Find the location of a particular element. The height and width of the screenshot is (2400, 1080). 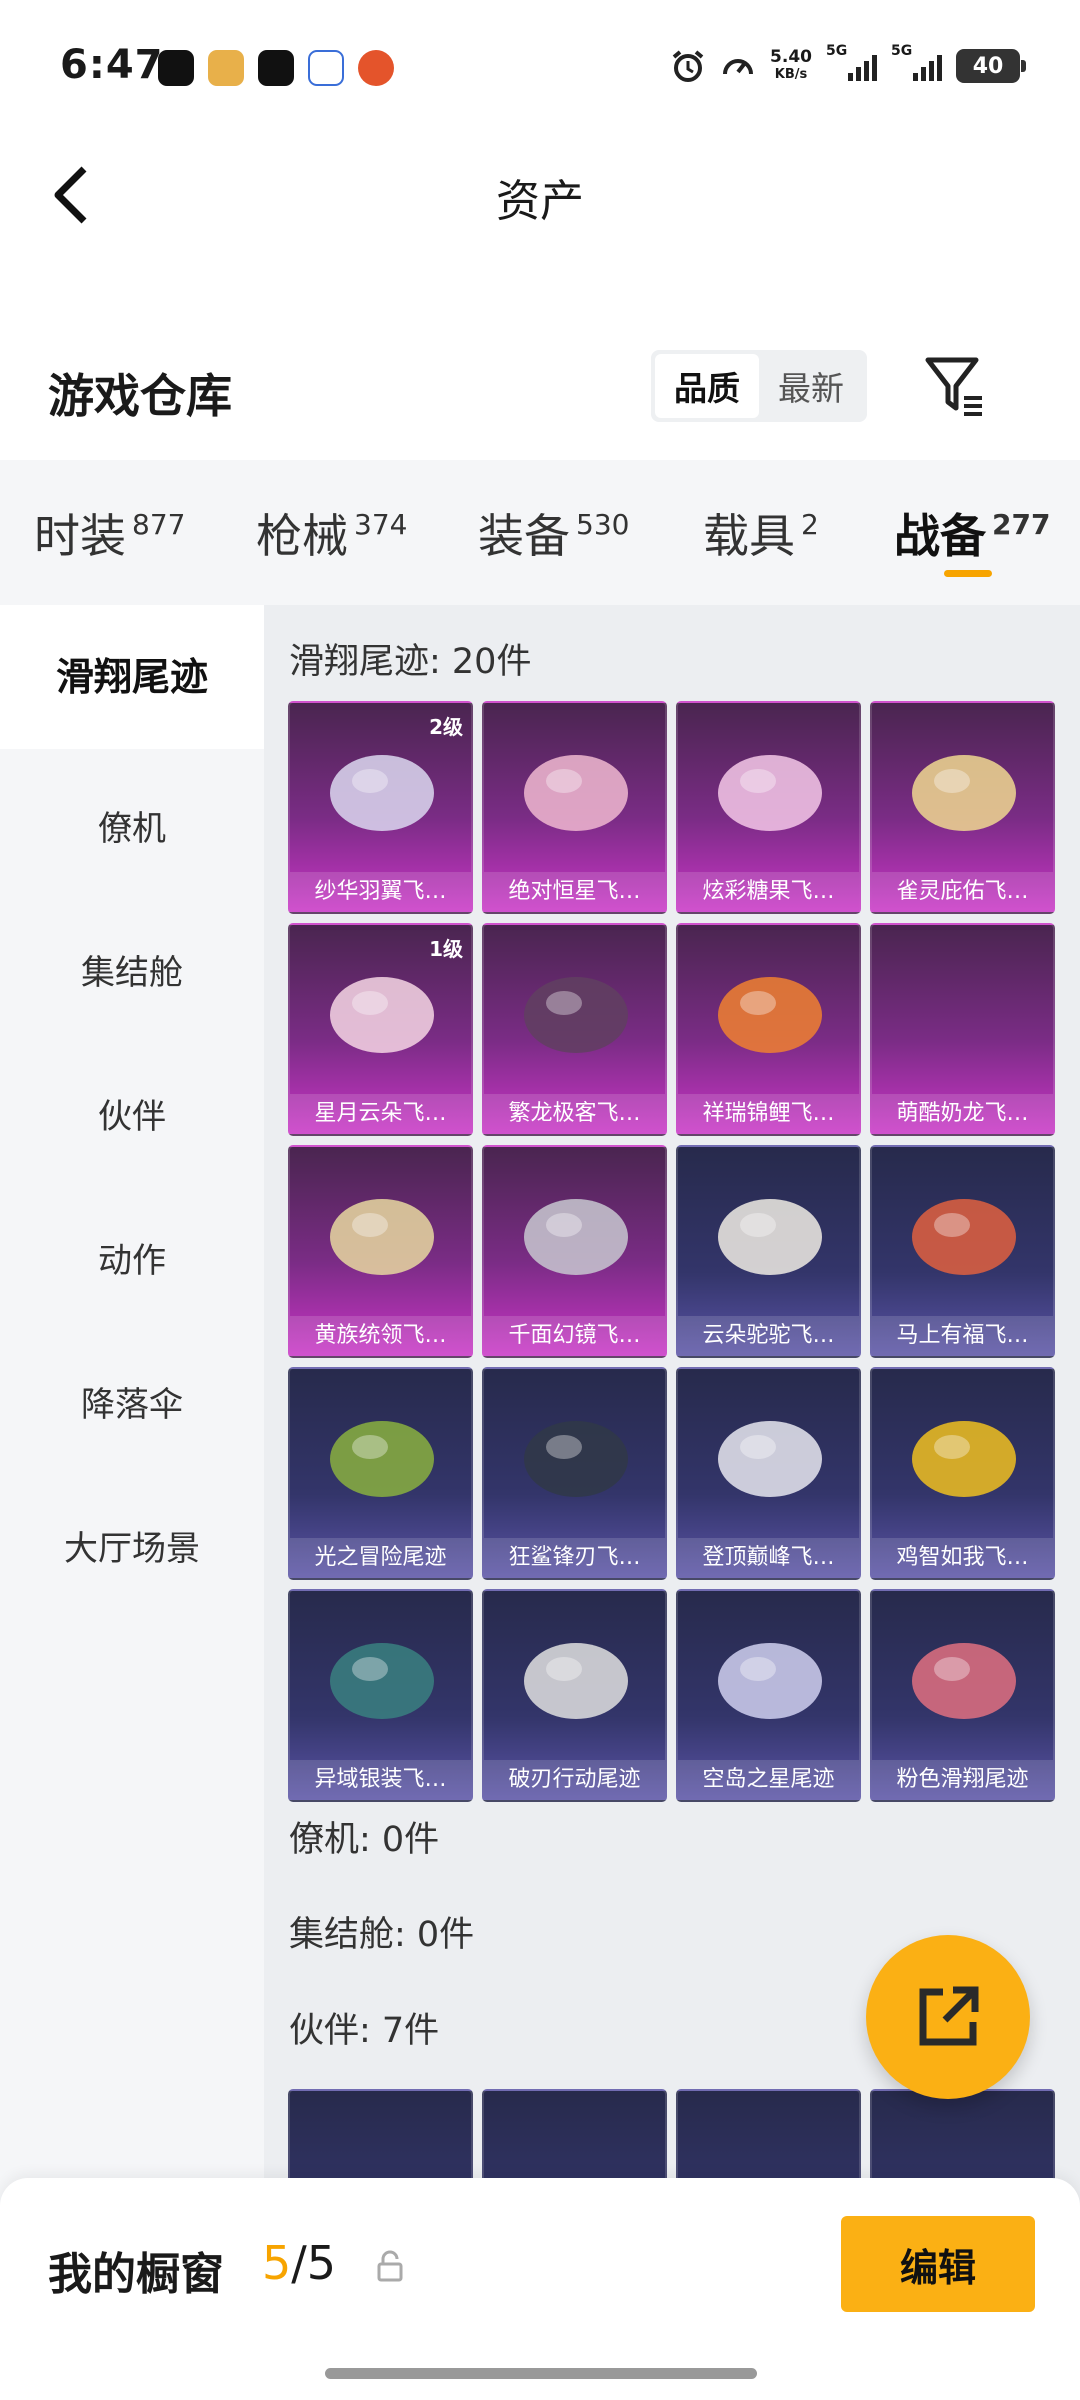

speedometer-icon is located at coordinates (738, 67).